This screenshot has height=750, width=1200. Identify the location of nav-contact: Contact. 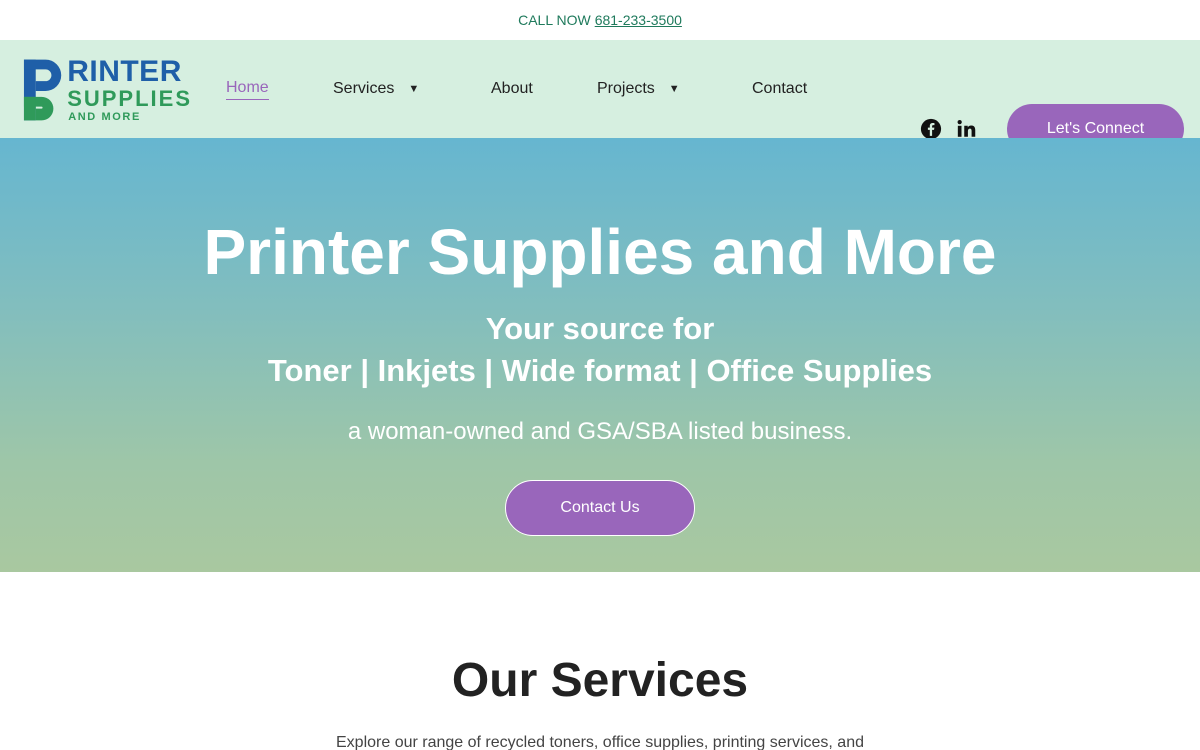
(779, 89).